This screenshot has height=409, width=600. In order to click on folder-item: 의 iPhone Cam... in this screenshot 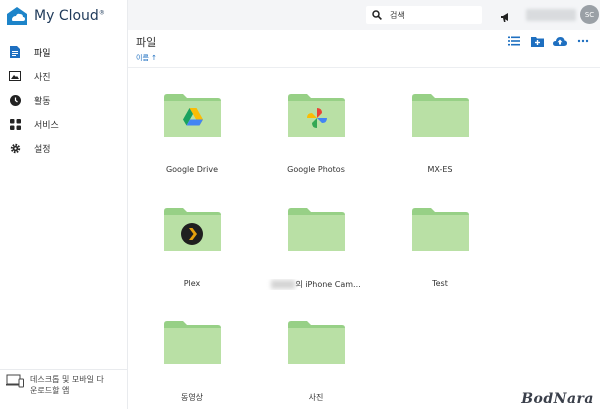, I will do `click(316, 260)`.